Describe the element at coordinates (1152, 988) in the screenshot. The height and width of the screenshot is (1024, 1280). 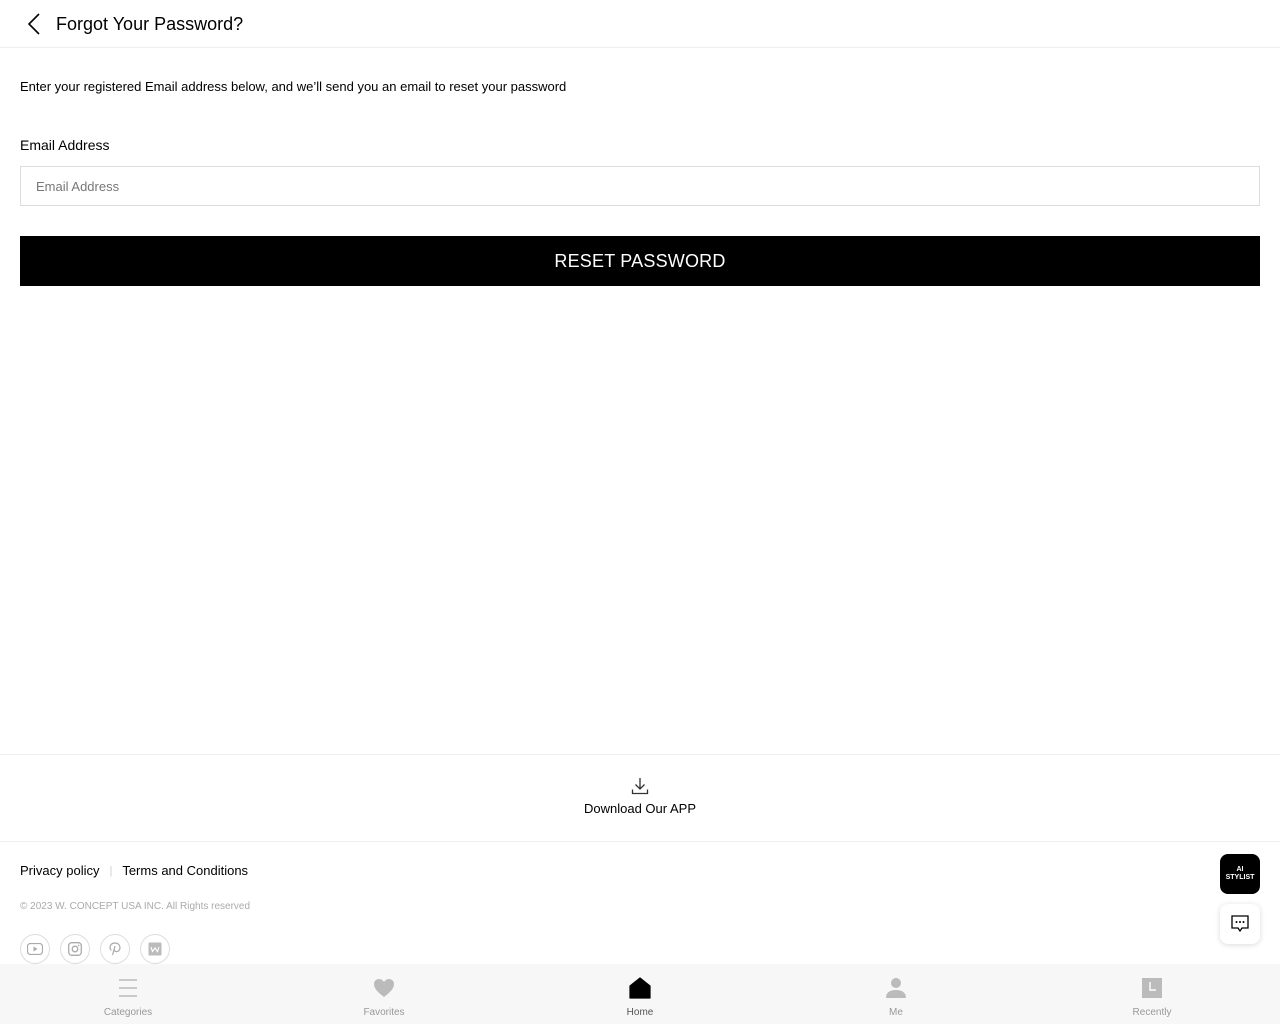
I see `recent-icon` at that location.